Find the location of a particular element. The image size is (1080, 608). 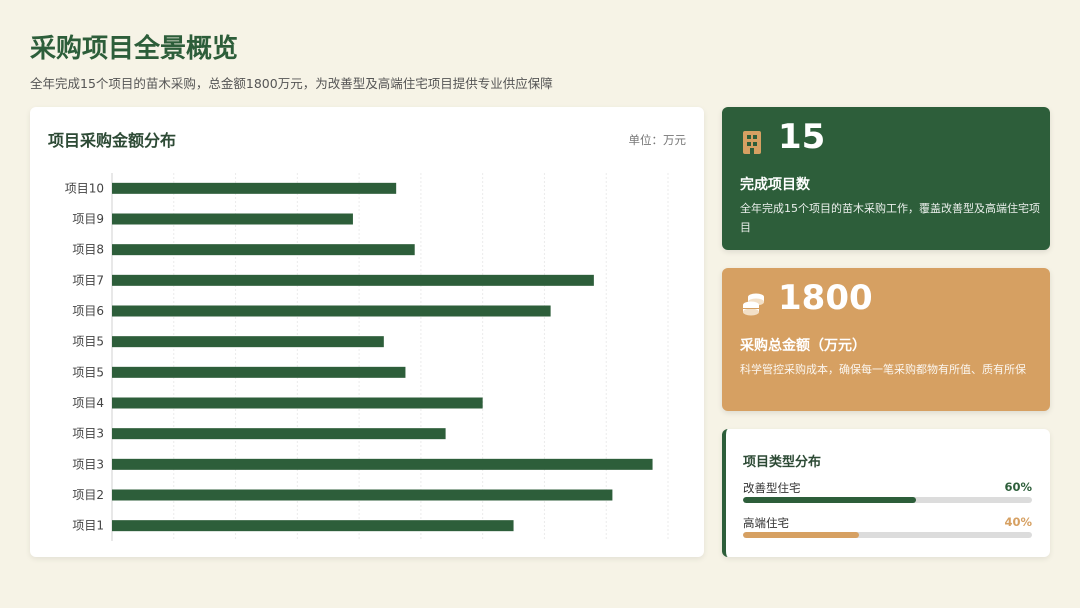

type-name: 高端住宅 is located at coordinates (766, 523).